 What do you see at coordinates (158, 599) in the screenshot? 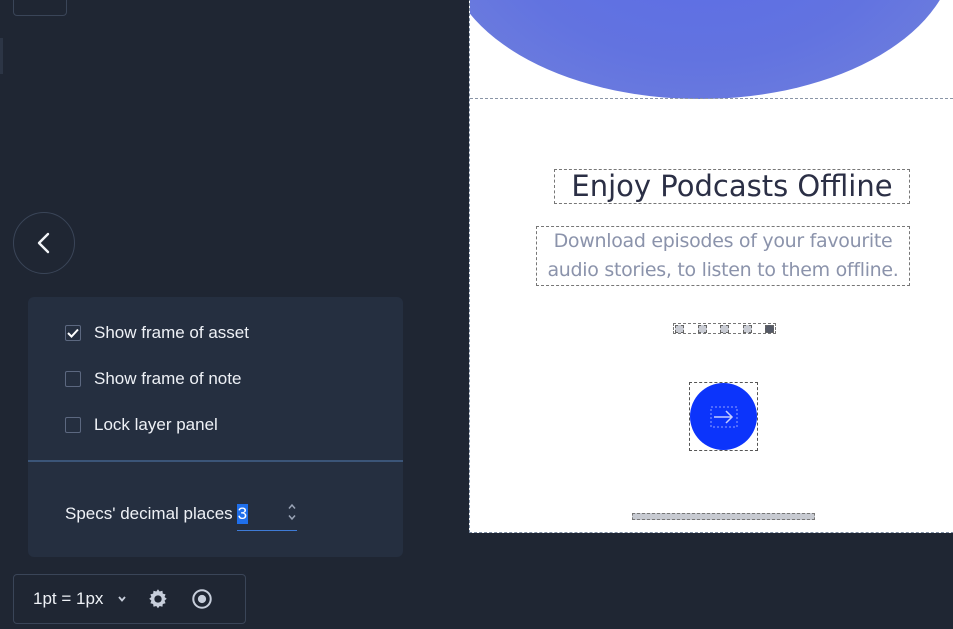
I see `gear-icon` at bounding box center [158, 599].